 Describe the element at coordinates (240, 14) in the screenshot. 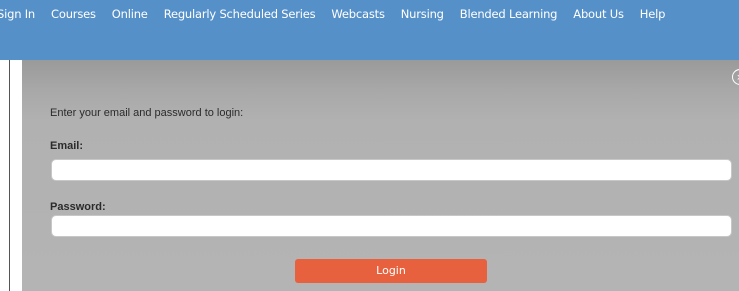

I see `nav-item-regularly-scheduled-series: Regularly Scheduled Series` at that location.